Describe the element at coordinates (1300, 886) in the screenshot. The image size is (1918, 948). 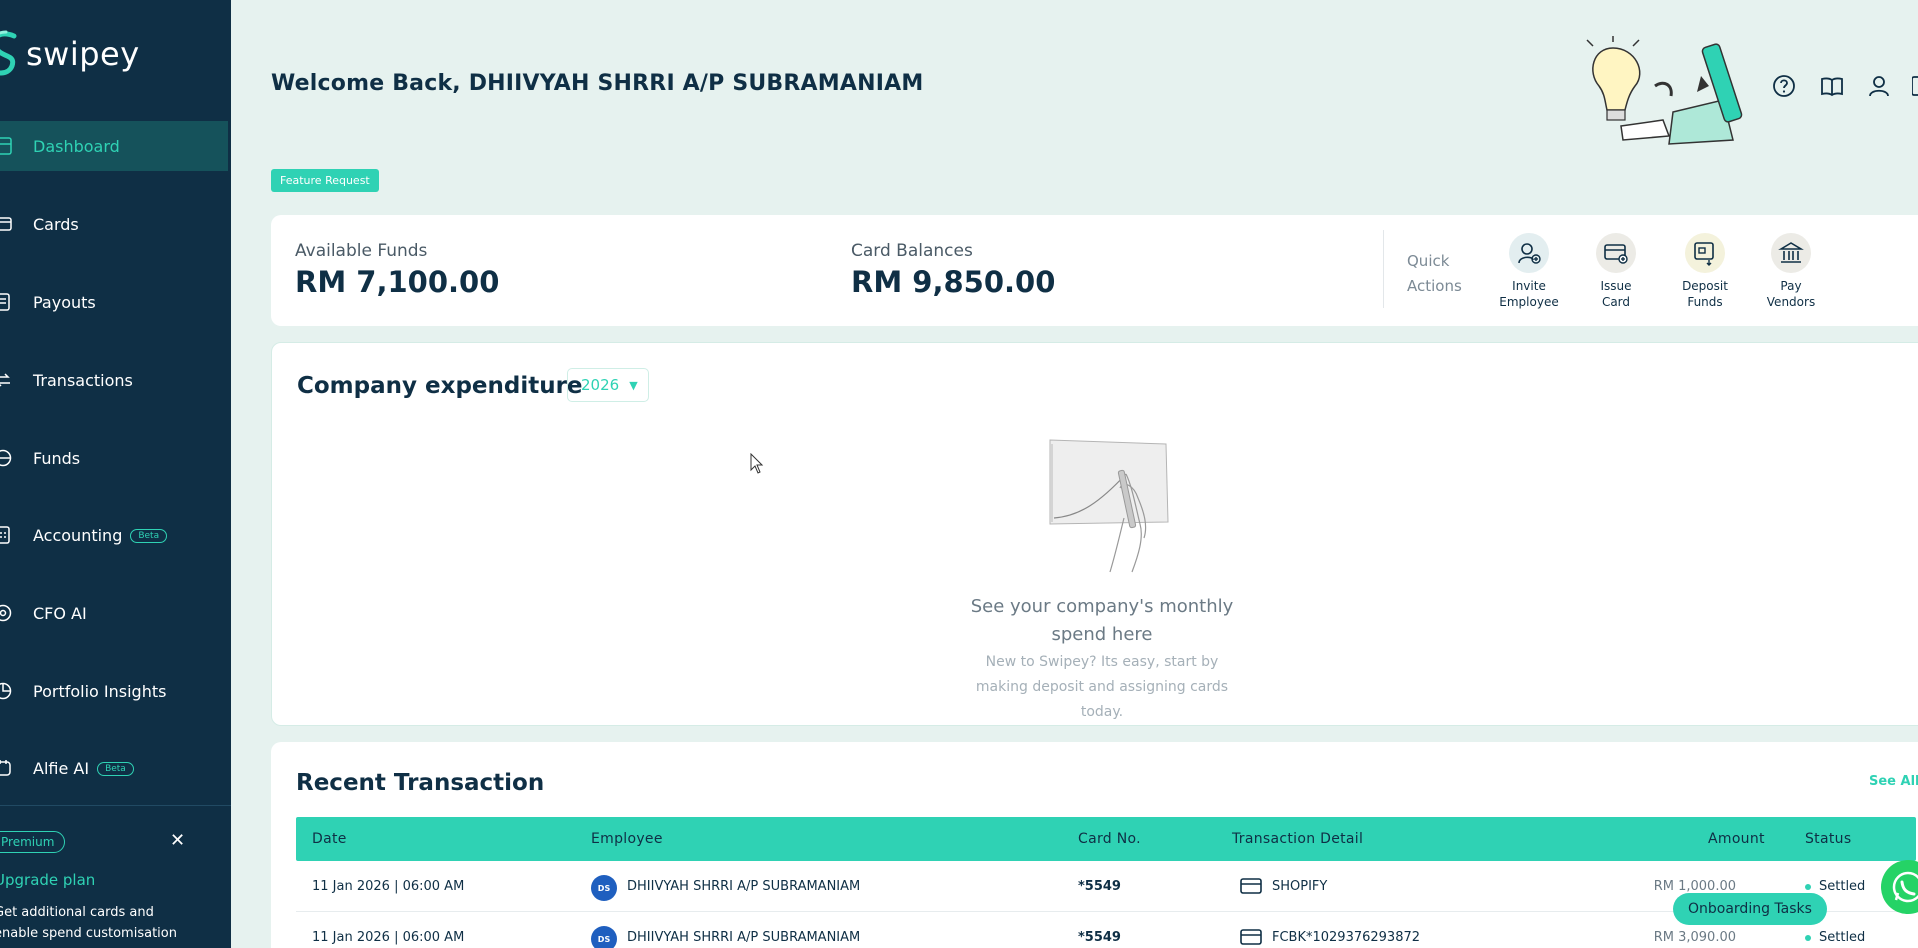
I see `row-transaction-detail: SHOPIFY` at that location.